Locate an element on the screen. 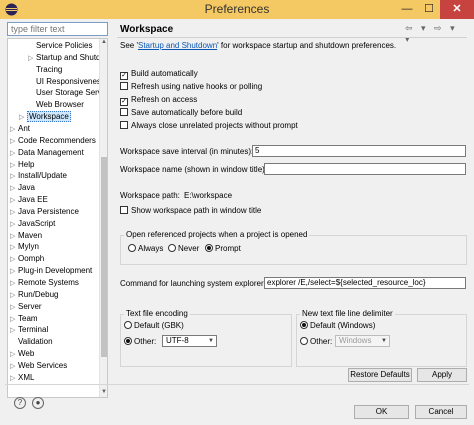  delimiter-other-button is located at coordinates (304, 341).